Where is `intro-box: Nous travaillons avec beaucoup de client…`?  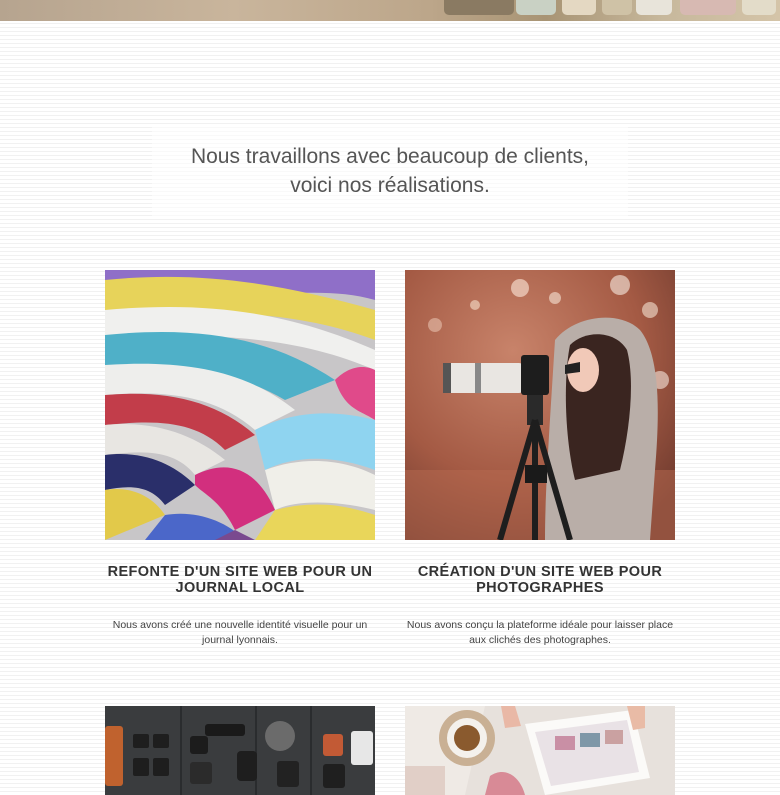
intro-box: Nous travaillons avec beaucoup de client… is located at coordinates (390, 171).